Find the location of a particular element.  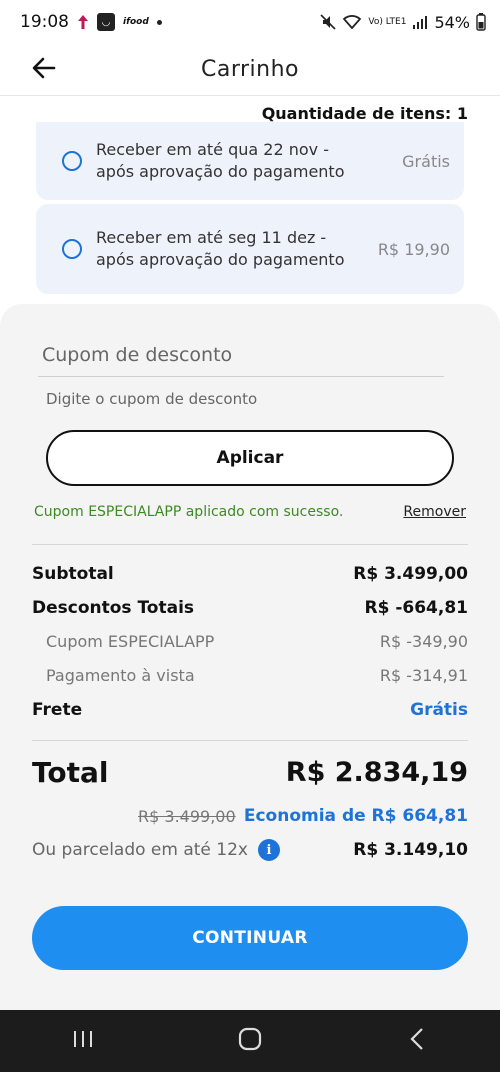

shipping-option-price: Grátis is located at coordinates (426, 161).